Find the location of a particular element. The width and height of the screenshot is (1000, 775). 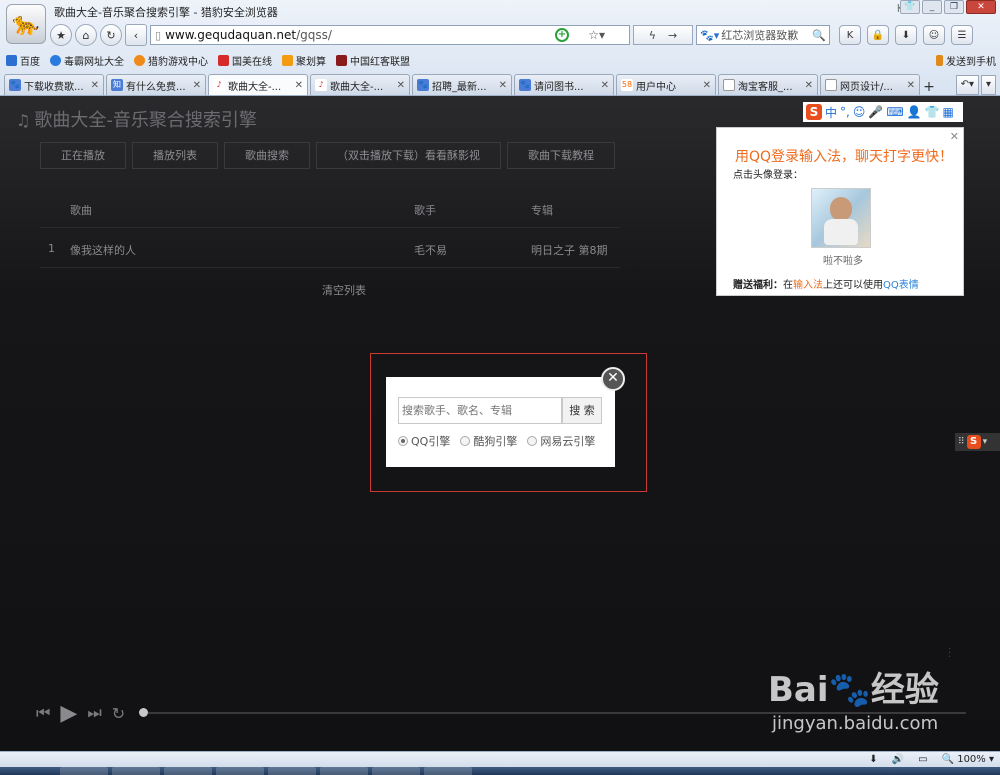

sogou-logo-icon: S is located at coordinates (814, 112).